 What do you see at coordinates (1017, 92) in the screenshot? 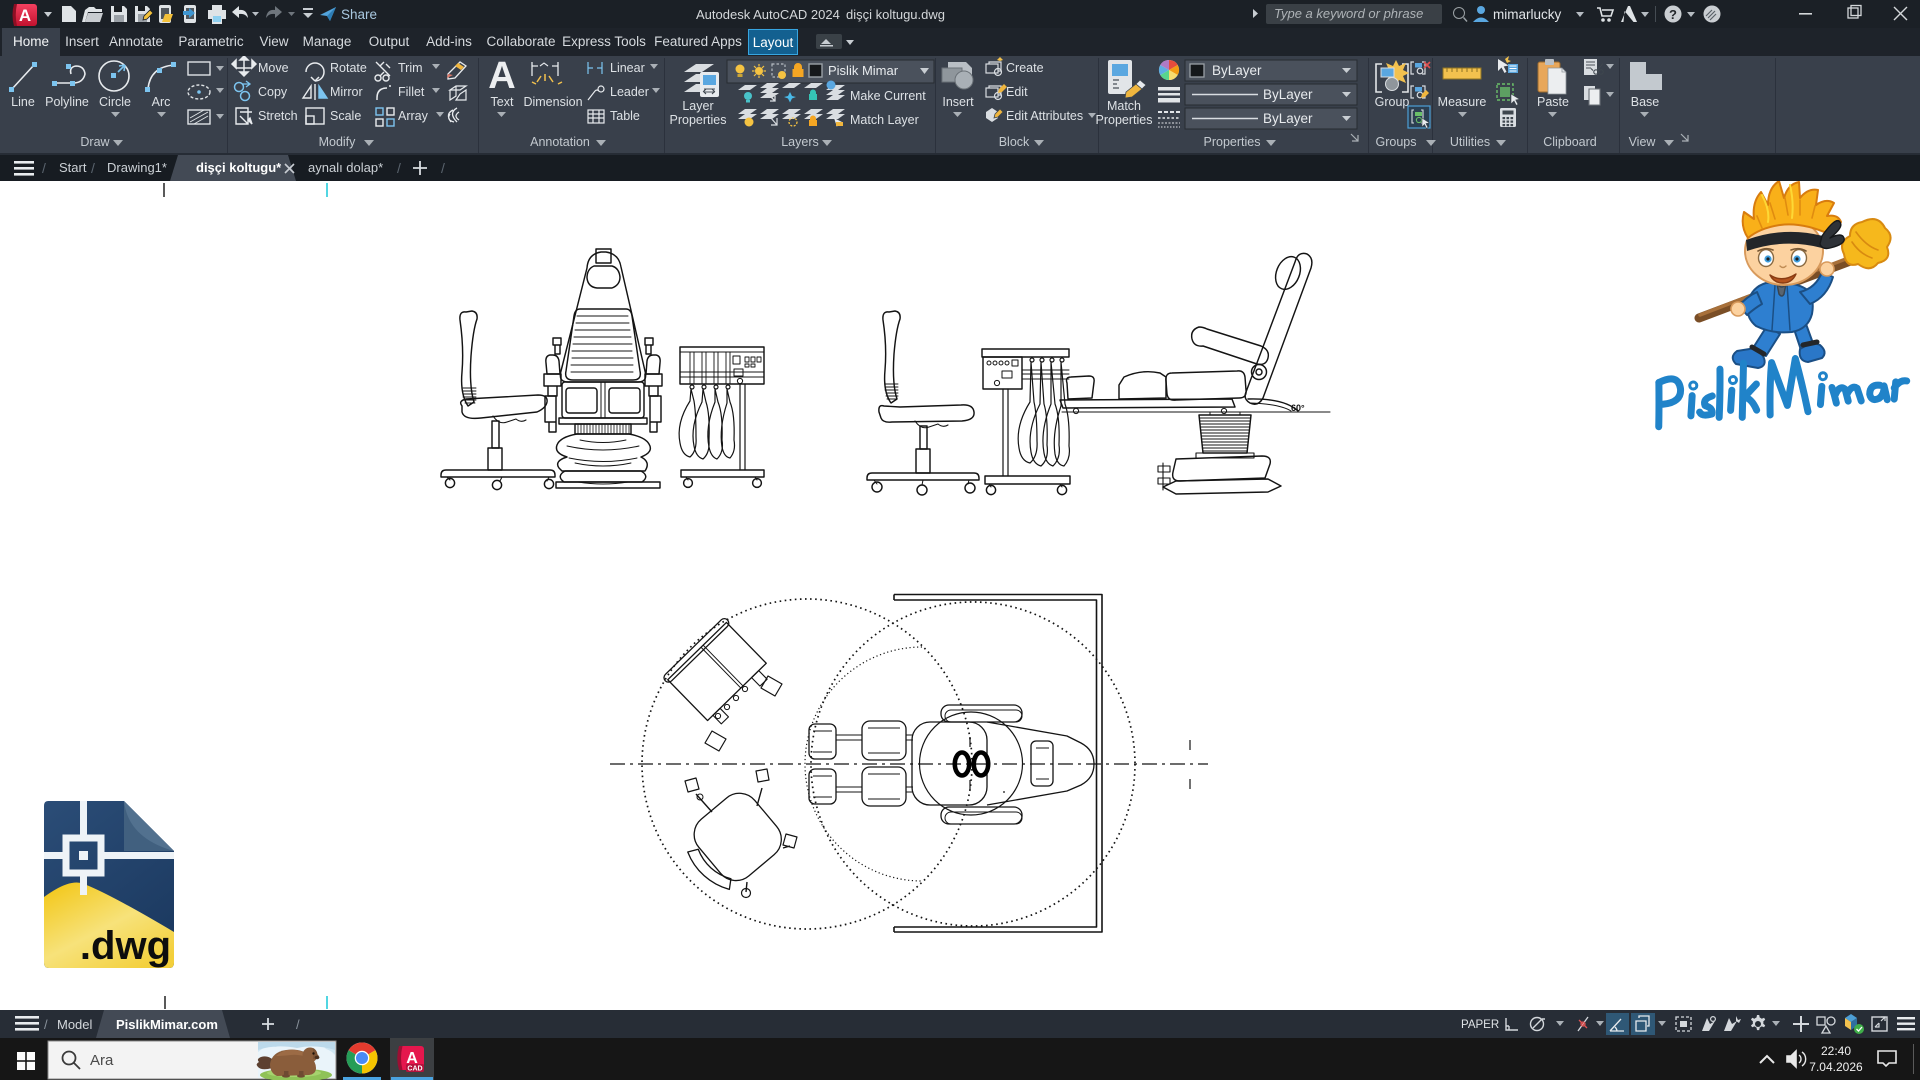
I see `svg-text: Edit` at bounding box center [1017, 92].